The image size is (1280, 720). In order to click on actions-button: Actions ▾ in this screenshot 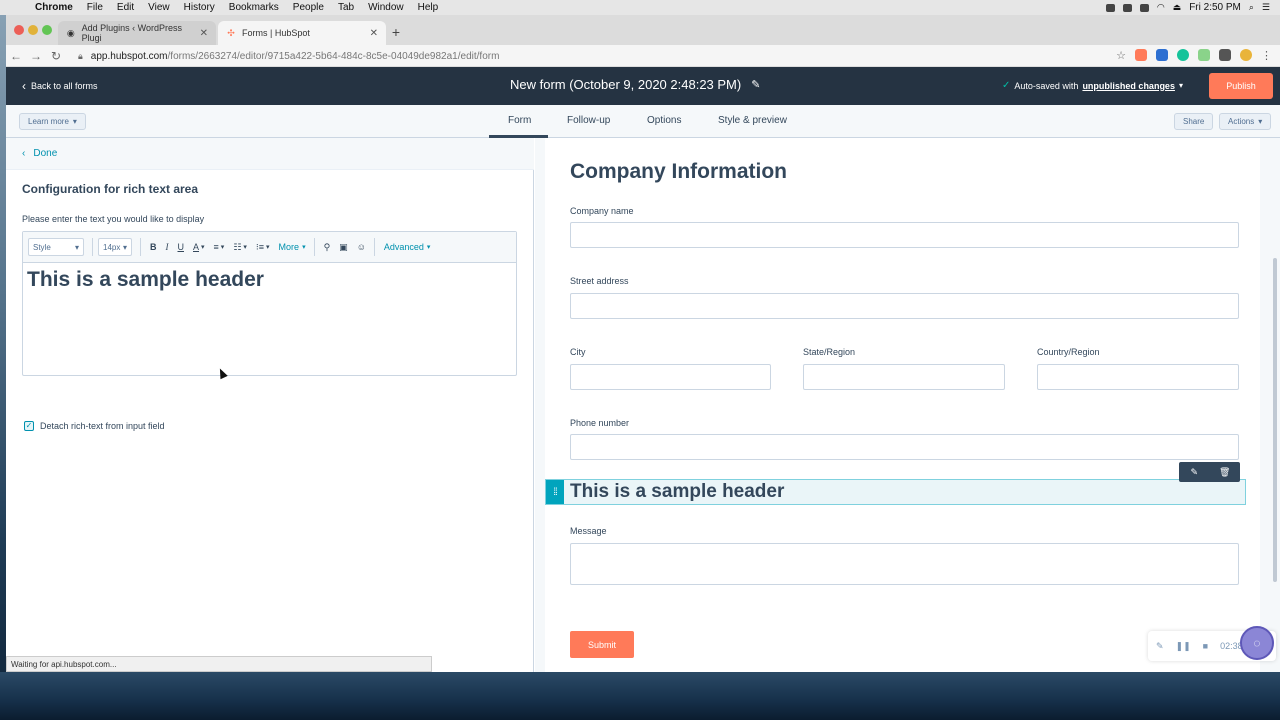, I will do `click(1245, 121)`.